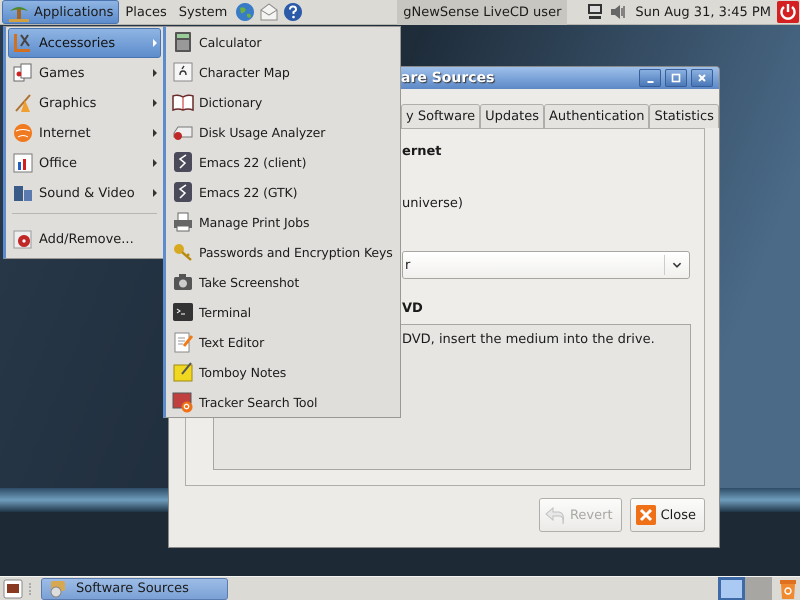 This screenshot has height=600, width=800. I want to click on show-desktop-icon, so click(13, 588).